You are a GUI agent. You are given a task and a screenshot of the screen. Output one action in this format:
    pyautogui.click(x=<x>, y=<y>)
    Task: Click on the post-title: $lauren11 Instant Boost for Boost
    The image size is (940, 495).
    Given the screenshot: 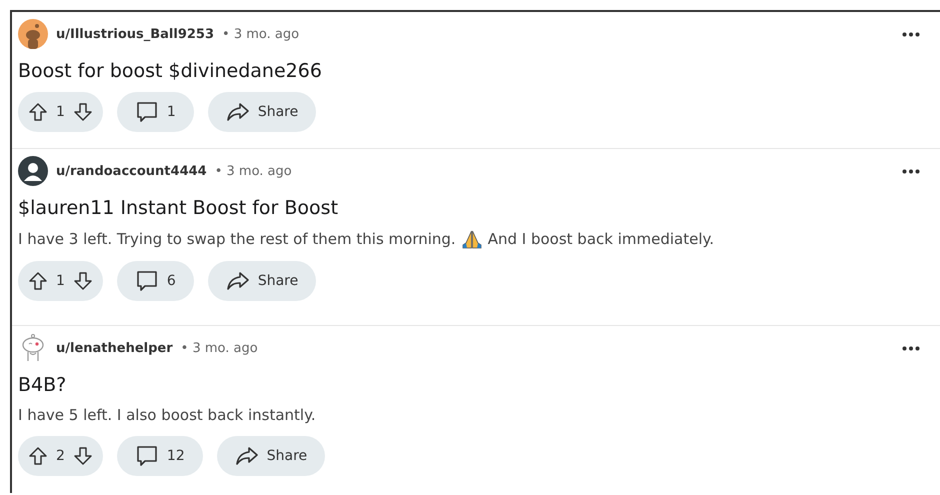 What is the action you would take?
    pyautogui.click(x=479, y=208)
    